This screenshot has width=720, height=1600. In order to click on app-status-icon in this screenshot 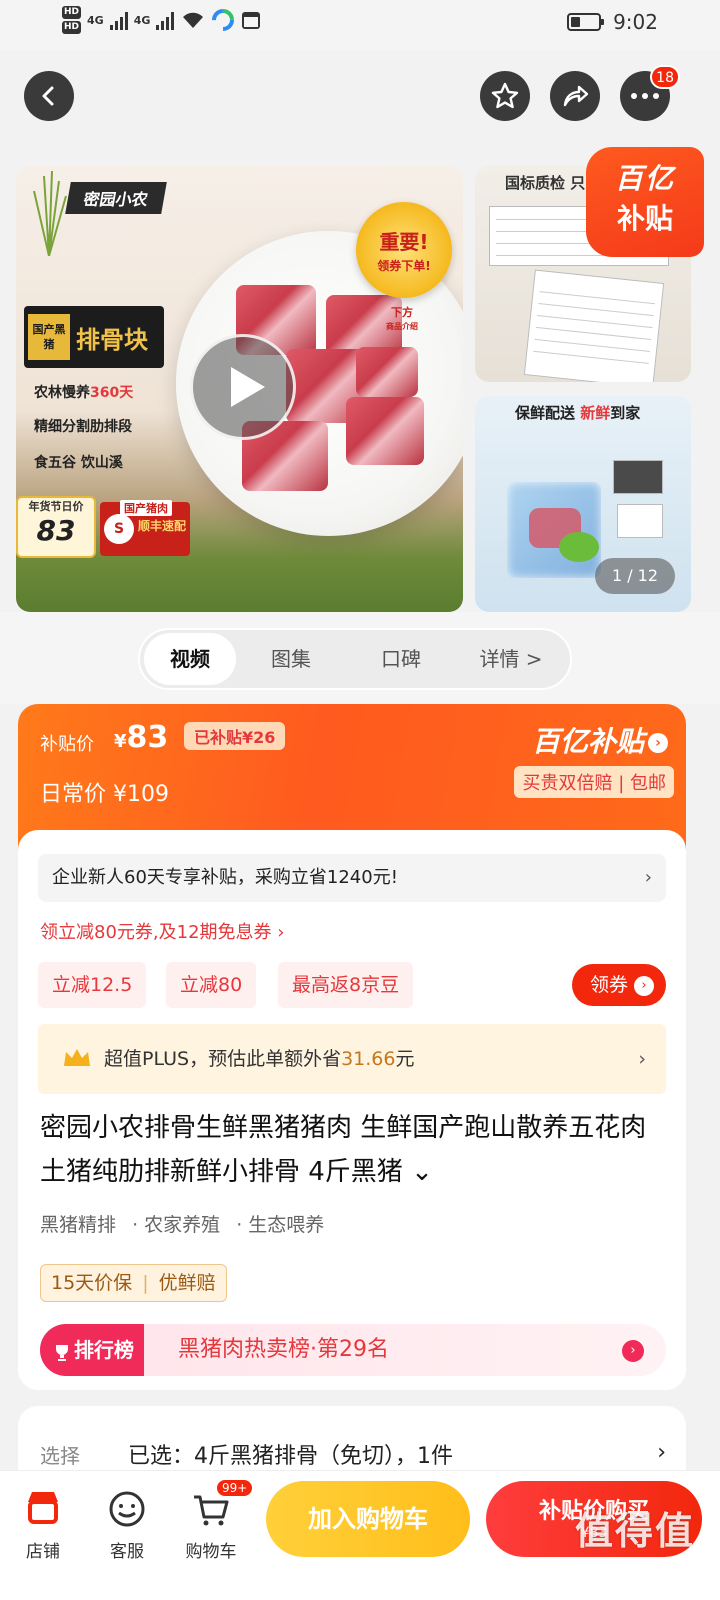, I will do `click(223, 20)`.